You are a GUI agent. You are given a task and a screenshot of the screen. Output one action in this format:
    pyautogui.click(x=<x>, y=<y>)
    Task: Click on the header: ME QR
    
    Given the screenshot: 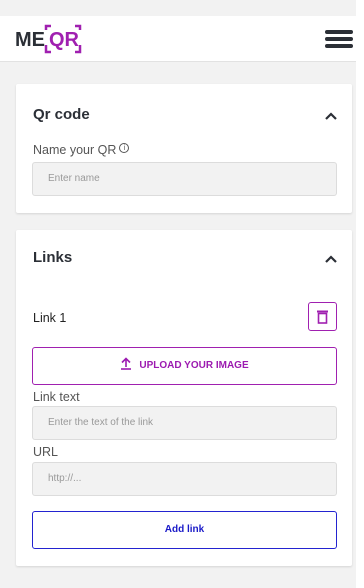 What is the action you would take?
    pyautogui.click(x=178, y=39)
    